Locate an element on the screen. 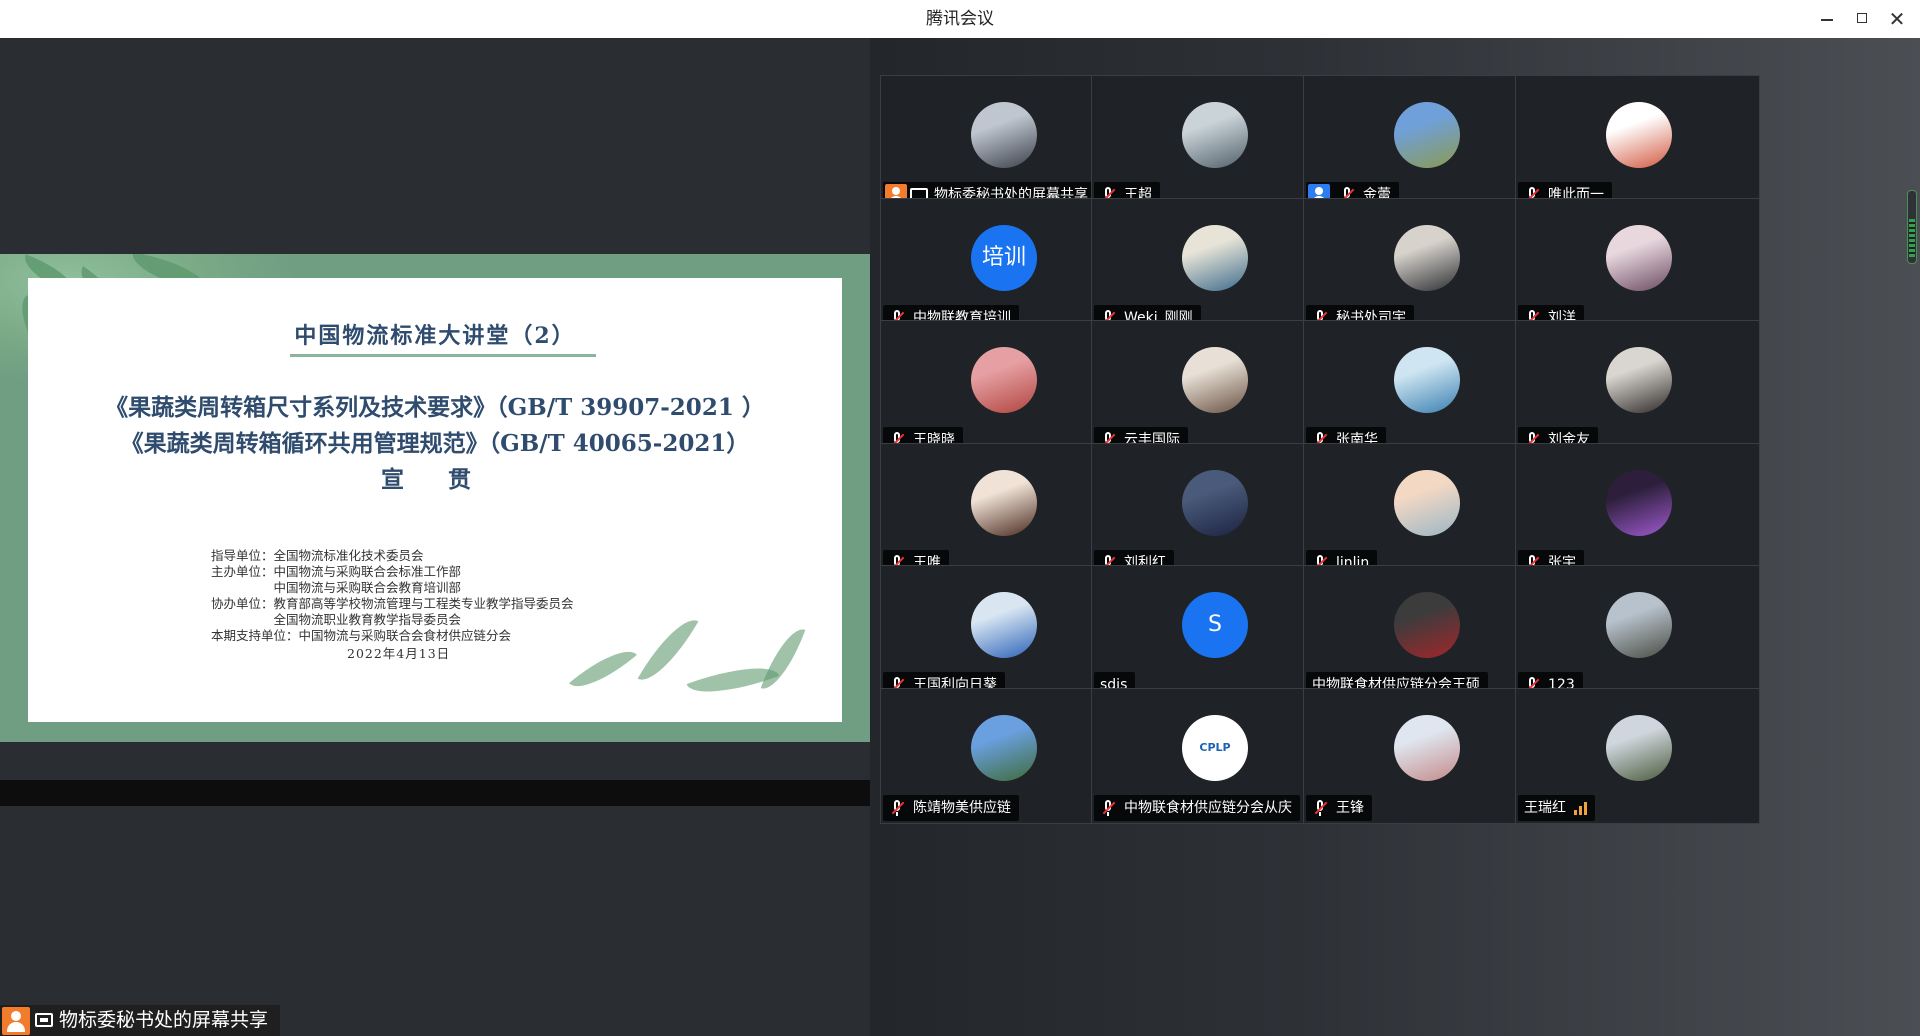 Image resolution: width=1920 pixels, height=1036 pixels. participant-name: 王锋 is located at coordinates (1350, 808).